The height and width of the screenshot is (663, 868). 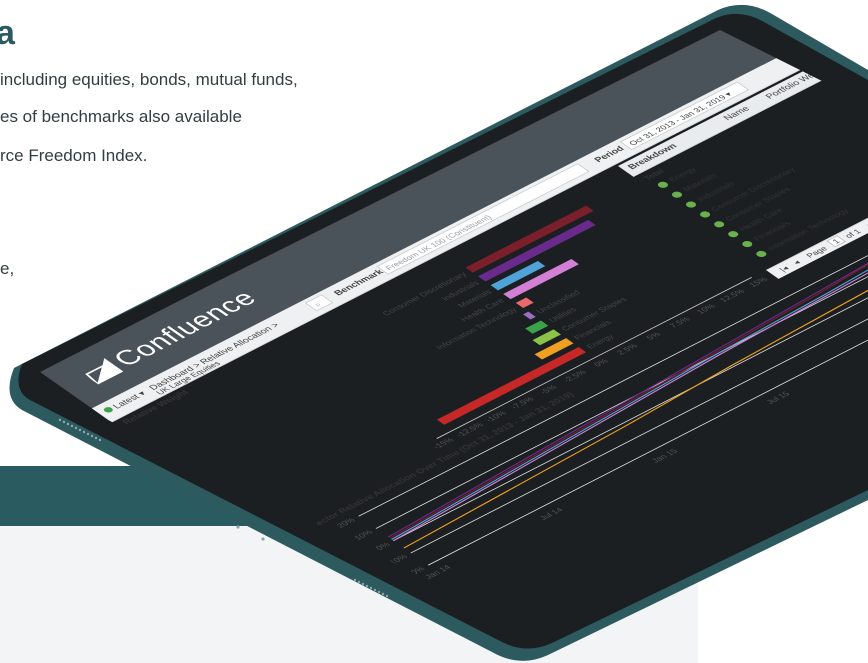 What do you see at coordinates (732, 295) in the screenshot?
I see `x-tick-label: 12.5%` at bounding box center [732, 295].